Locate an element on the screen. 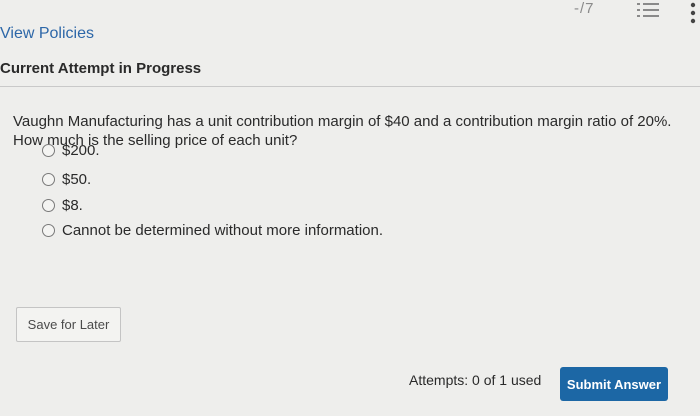 This screenshot has height=416, width=700. answer-option-3: $8. is located at coordinates (62, 205).